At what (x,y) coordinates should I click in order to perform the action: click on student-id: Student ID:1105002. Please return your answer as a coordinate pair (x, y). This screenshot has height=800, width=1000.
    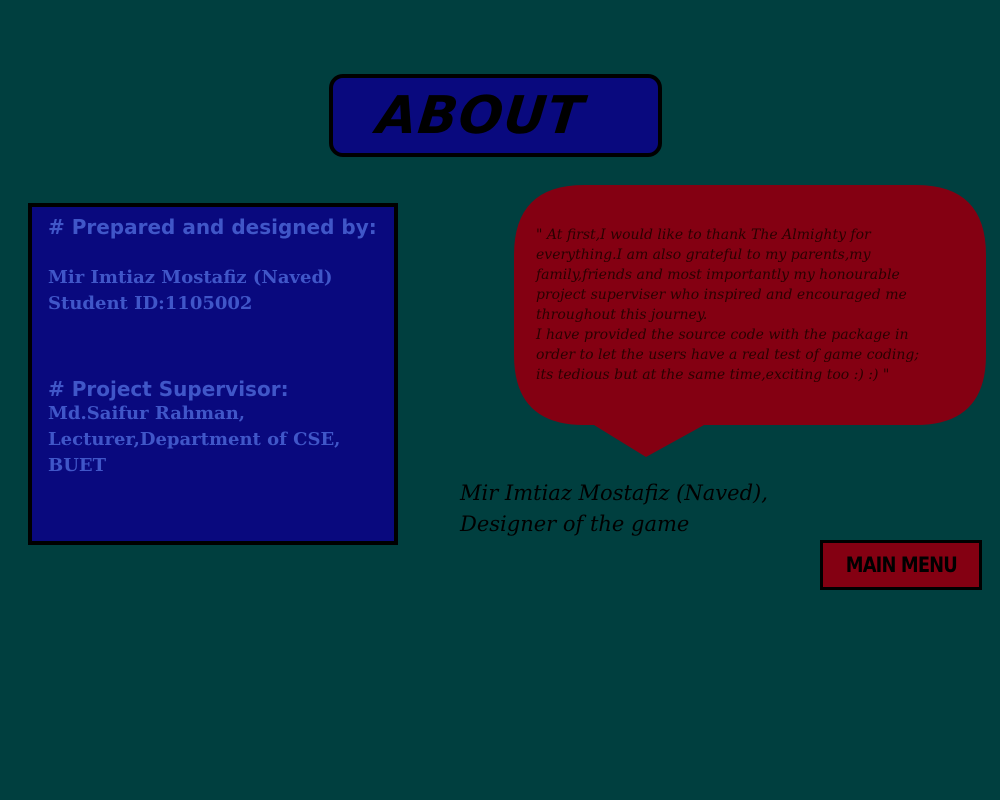
    Looking at the image, I should click on (150, 303).